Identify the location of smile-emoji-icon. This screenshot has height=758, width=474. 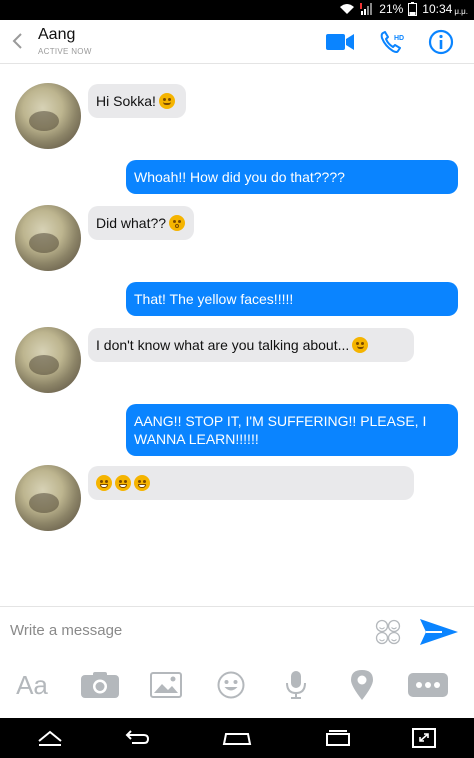
(166, 101).